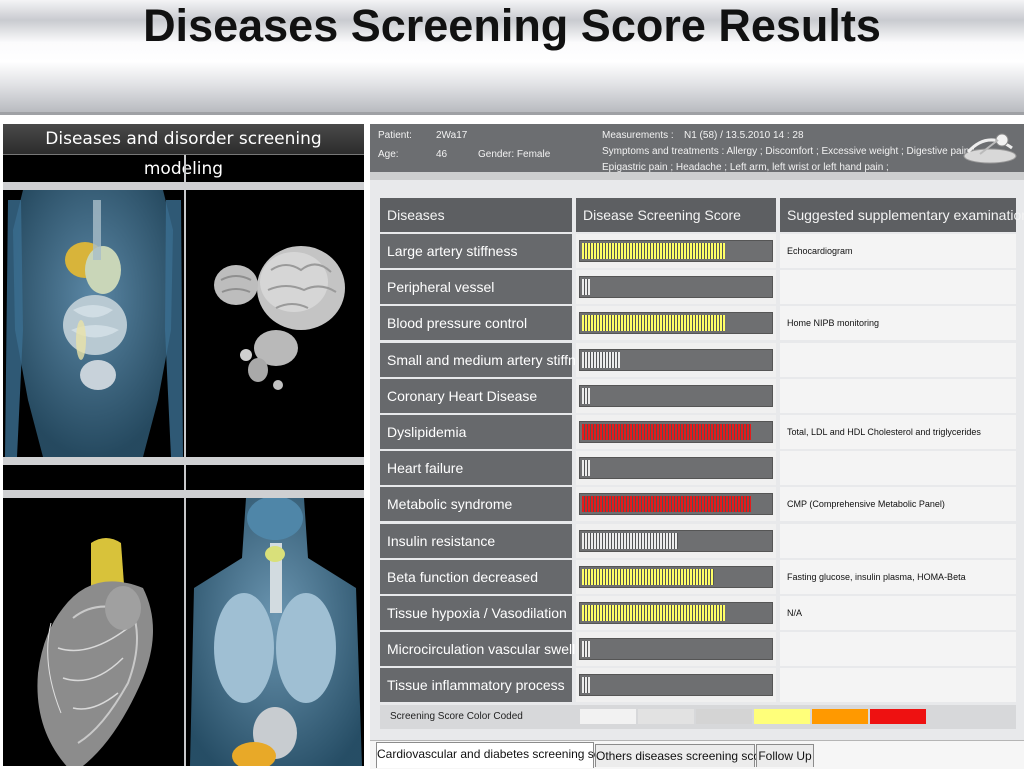 This screenshot has width=1024, height=769. Describe the element at coordinates (512, 25) in the screenshot. I see `slide-title: Diseases Screening Score Results` at that location.